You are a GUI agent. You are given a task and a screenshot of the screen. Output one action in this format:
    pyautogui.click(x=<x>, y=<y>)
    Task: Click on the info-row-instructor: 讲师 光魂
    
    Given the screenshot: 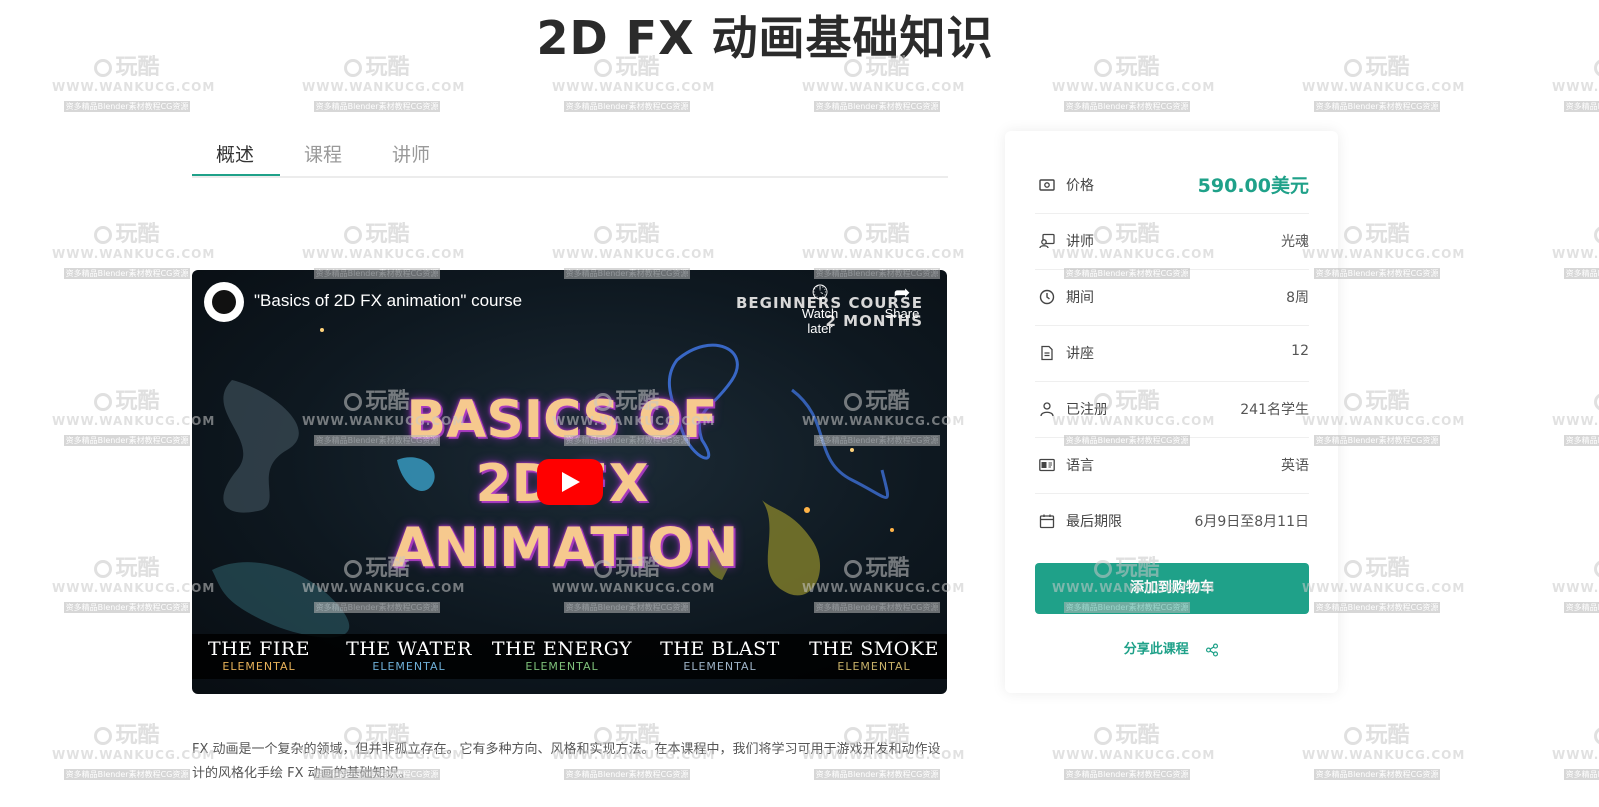 What is the action you would take?
    pyautogui.click(x=1172, y=241)
    